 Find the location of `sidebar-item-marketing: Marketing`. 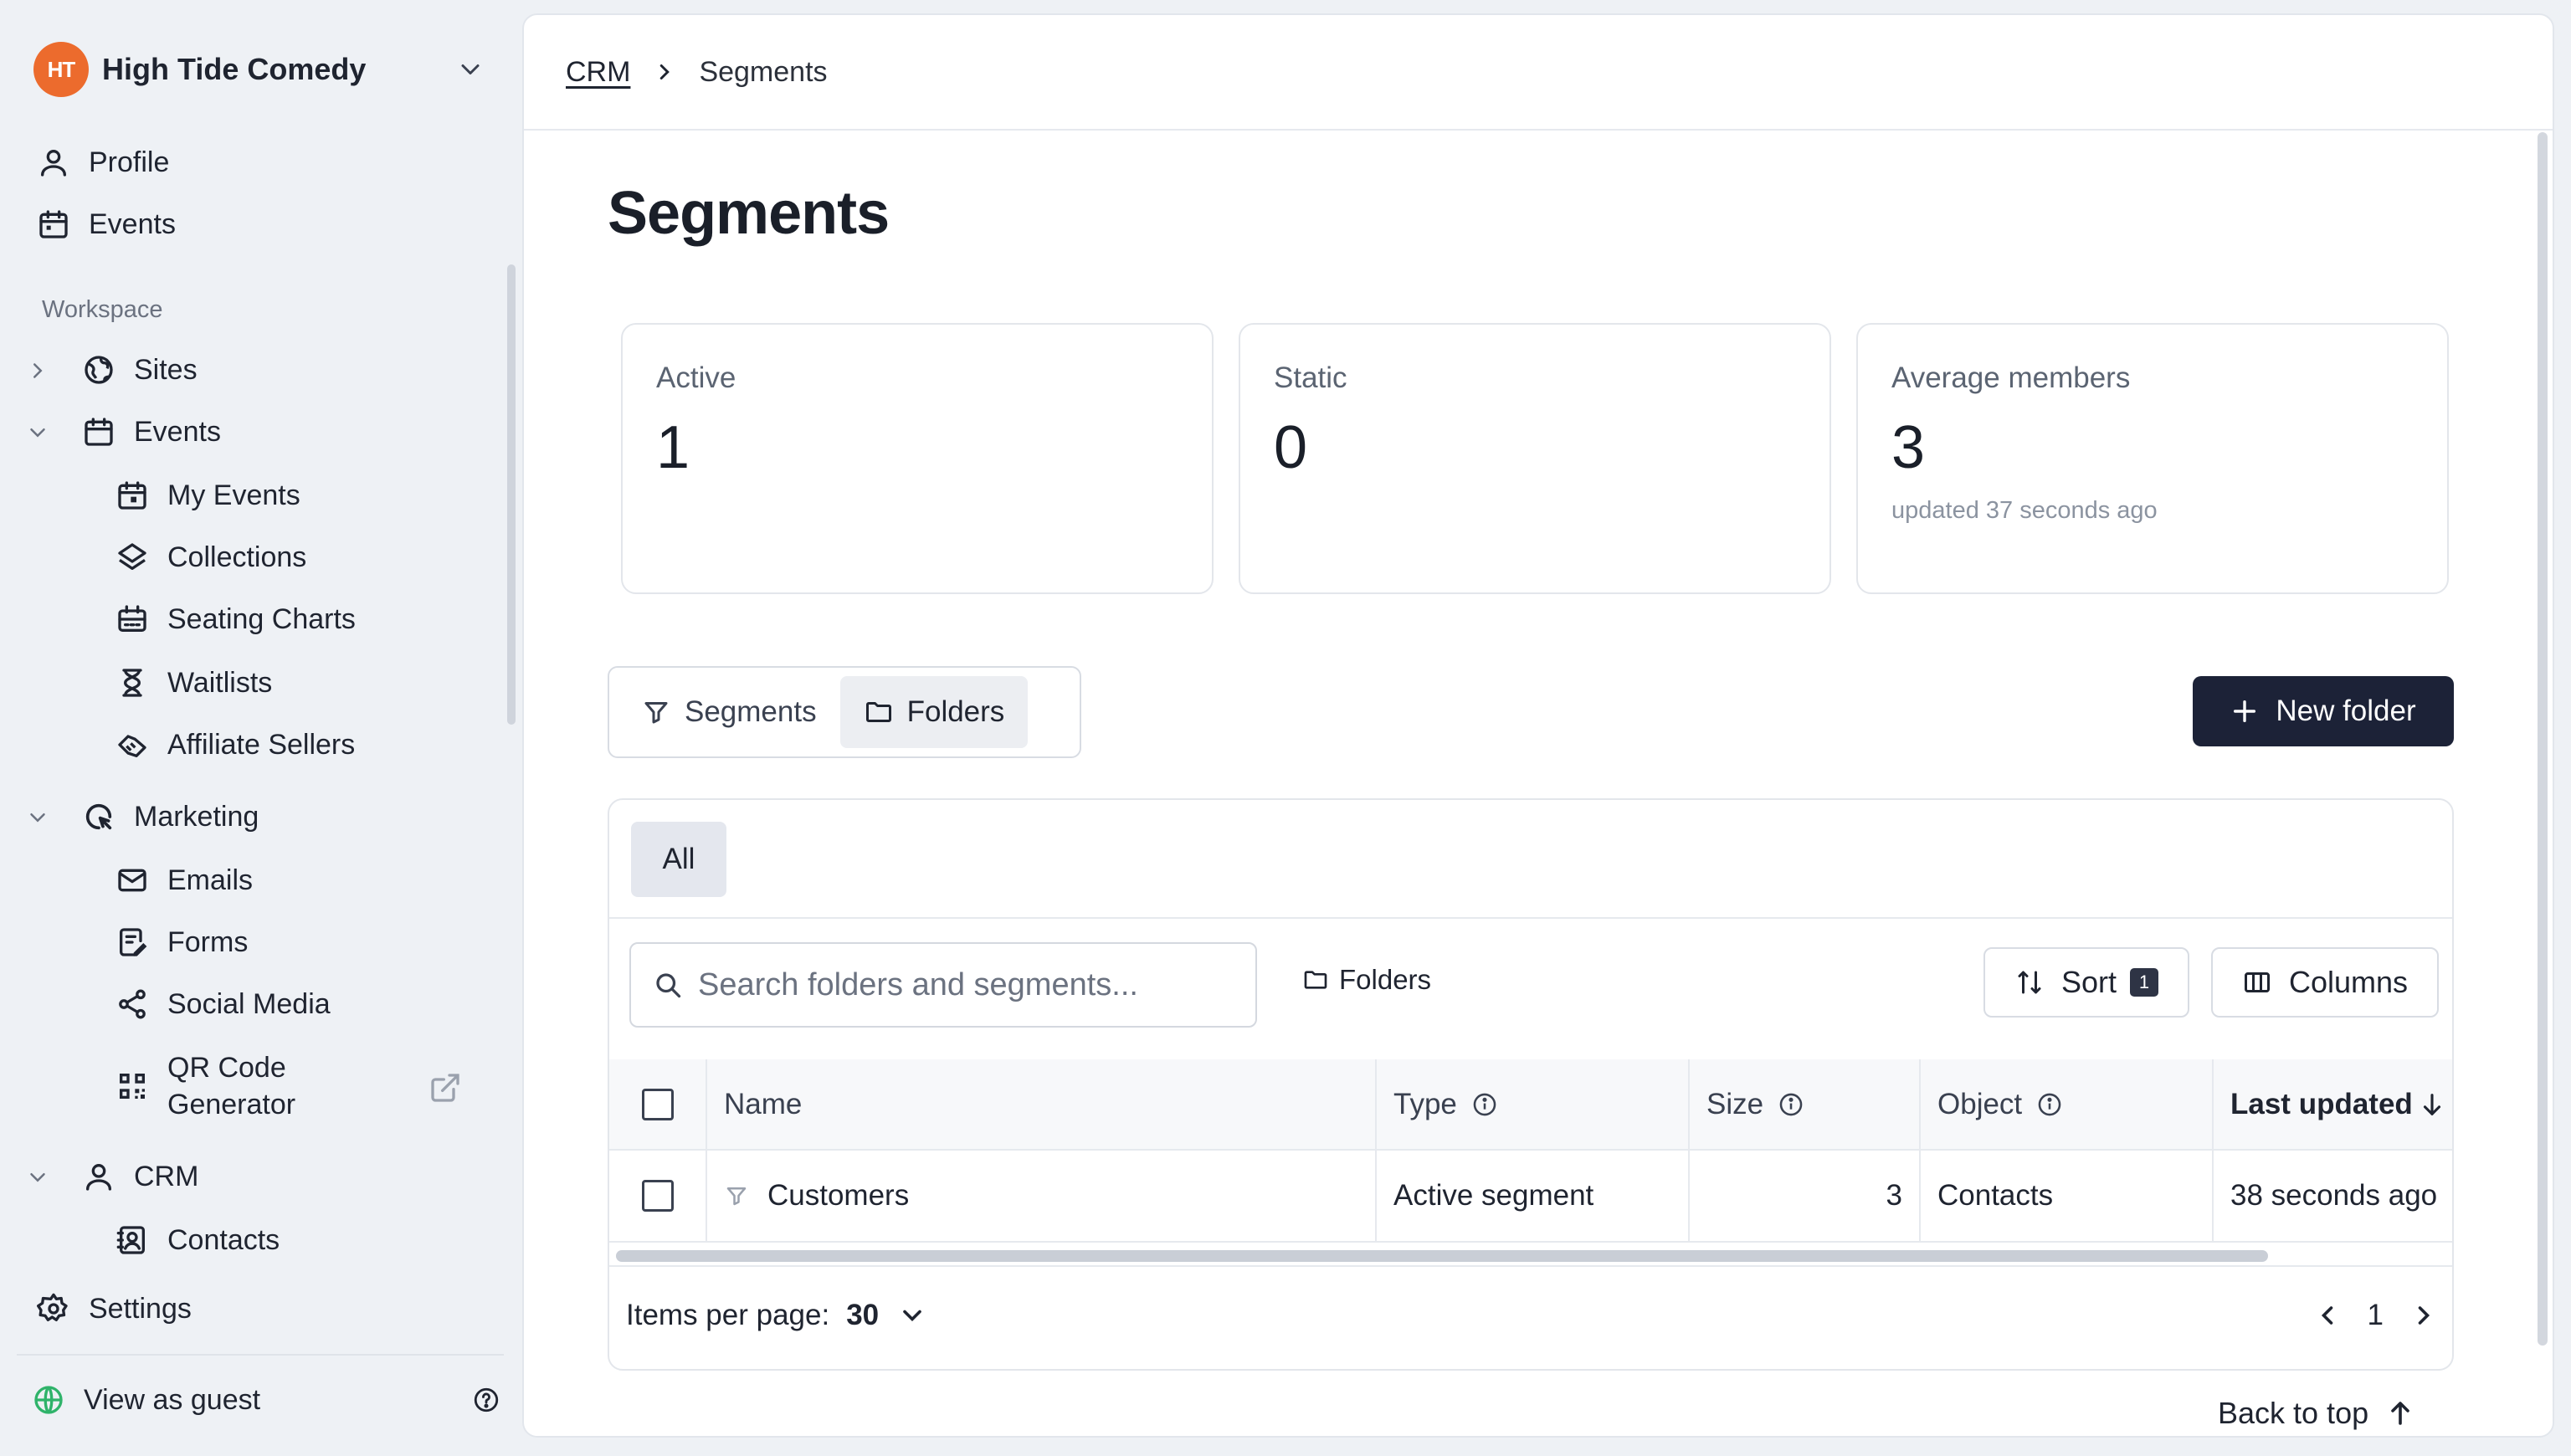

sidebar-item-marketing: Marketing is located at coordinates (170, 816).